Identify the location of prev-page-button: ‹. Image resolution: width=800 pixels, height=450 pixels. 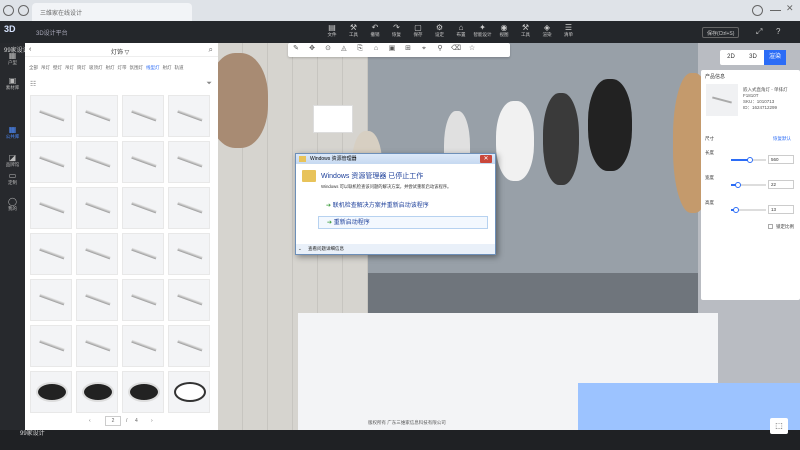
(90, 421).